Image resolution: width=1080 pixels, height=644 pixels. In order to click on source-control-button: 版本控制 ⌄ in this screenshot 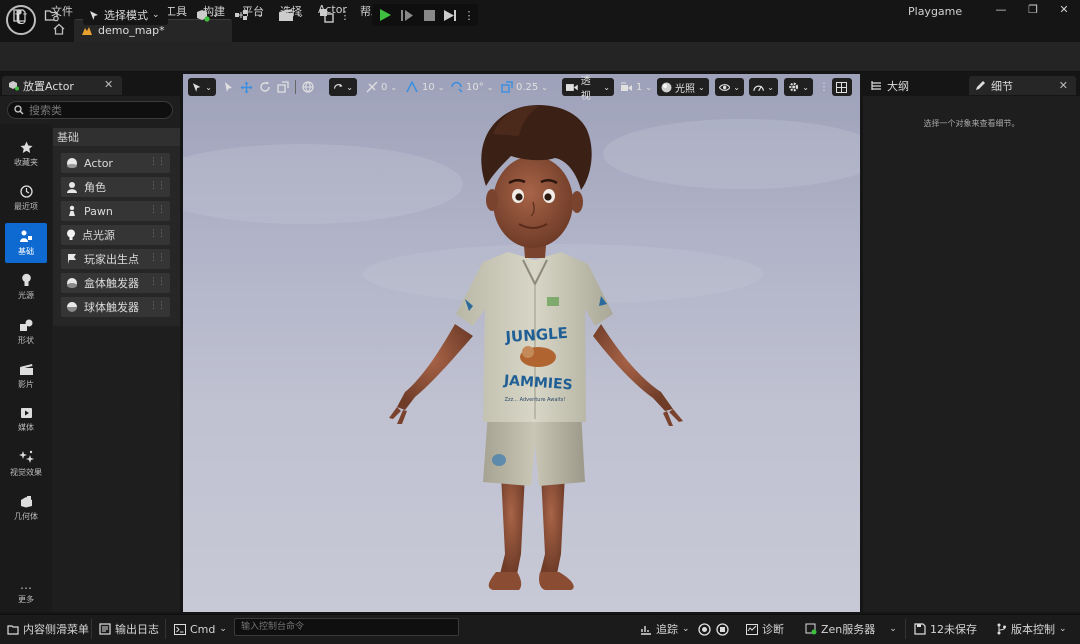, I will do `click(1031, 629)`.